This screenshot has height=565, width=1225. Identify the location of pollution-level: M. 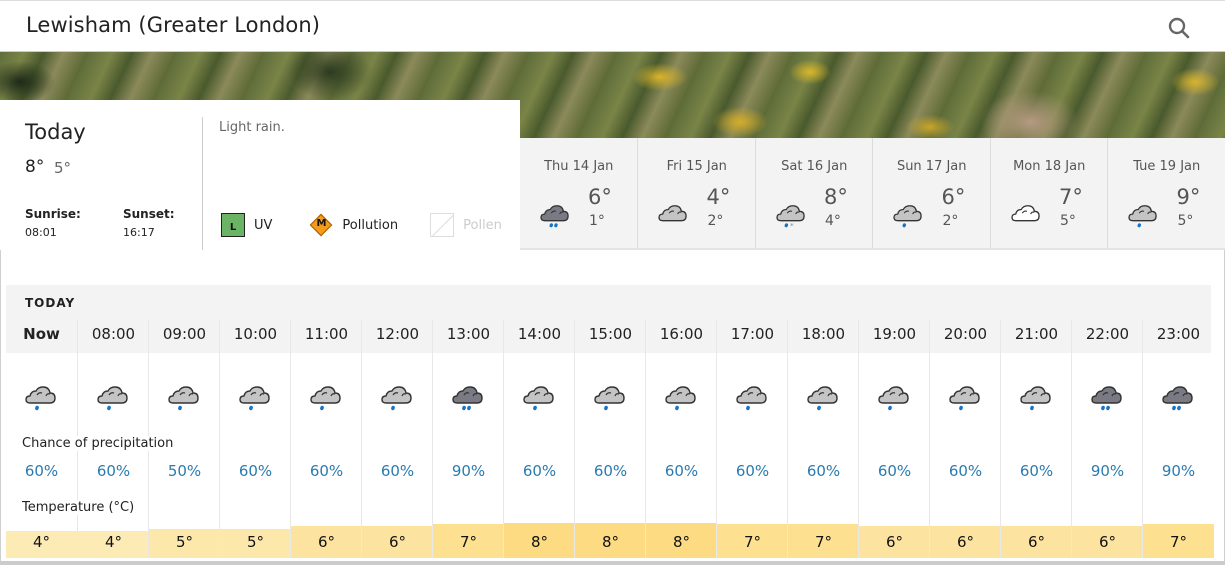
(321, 223).